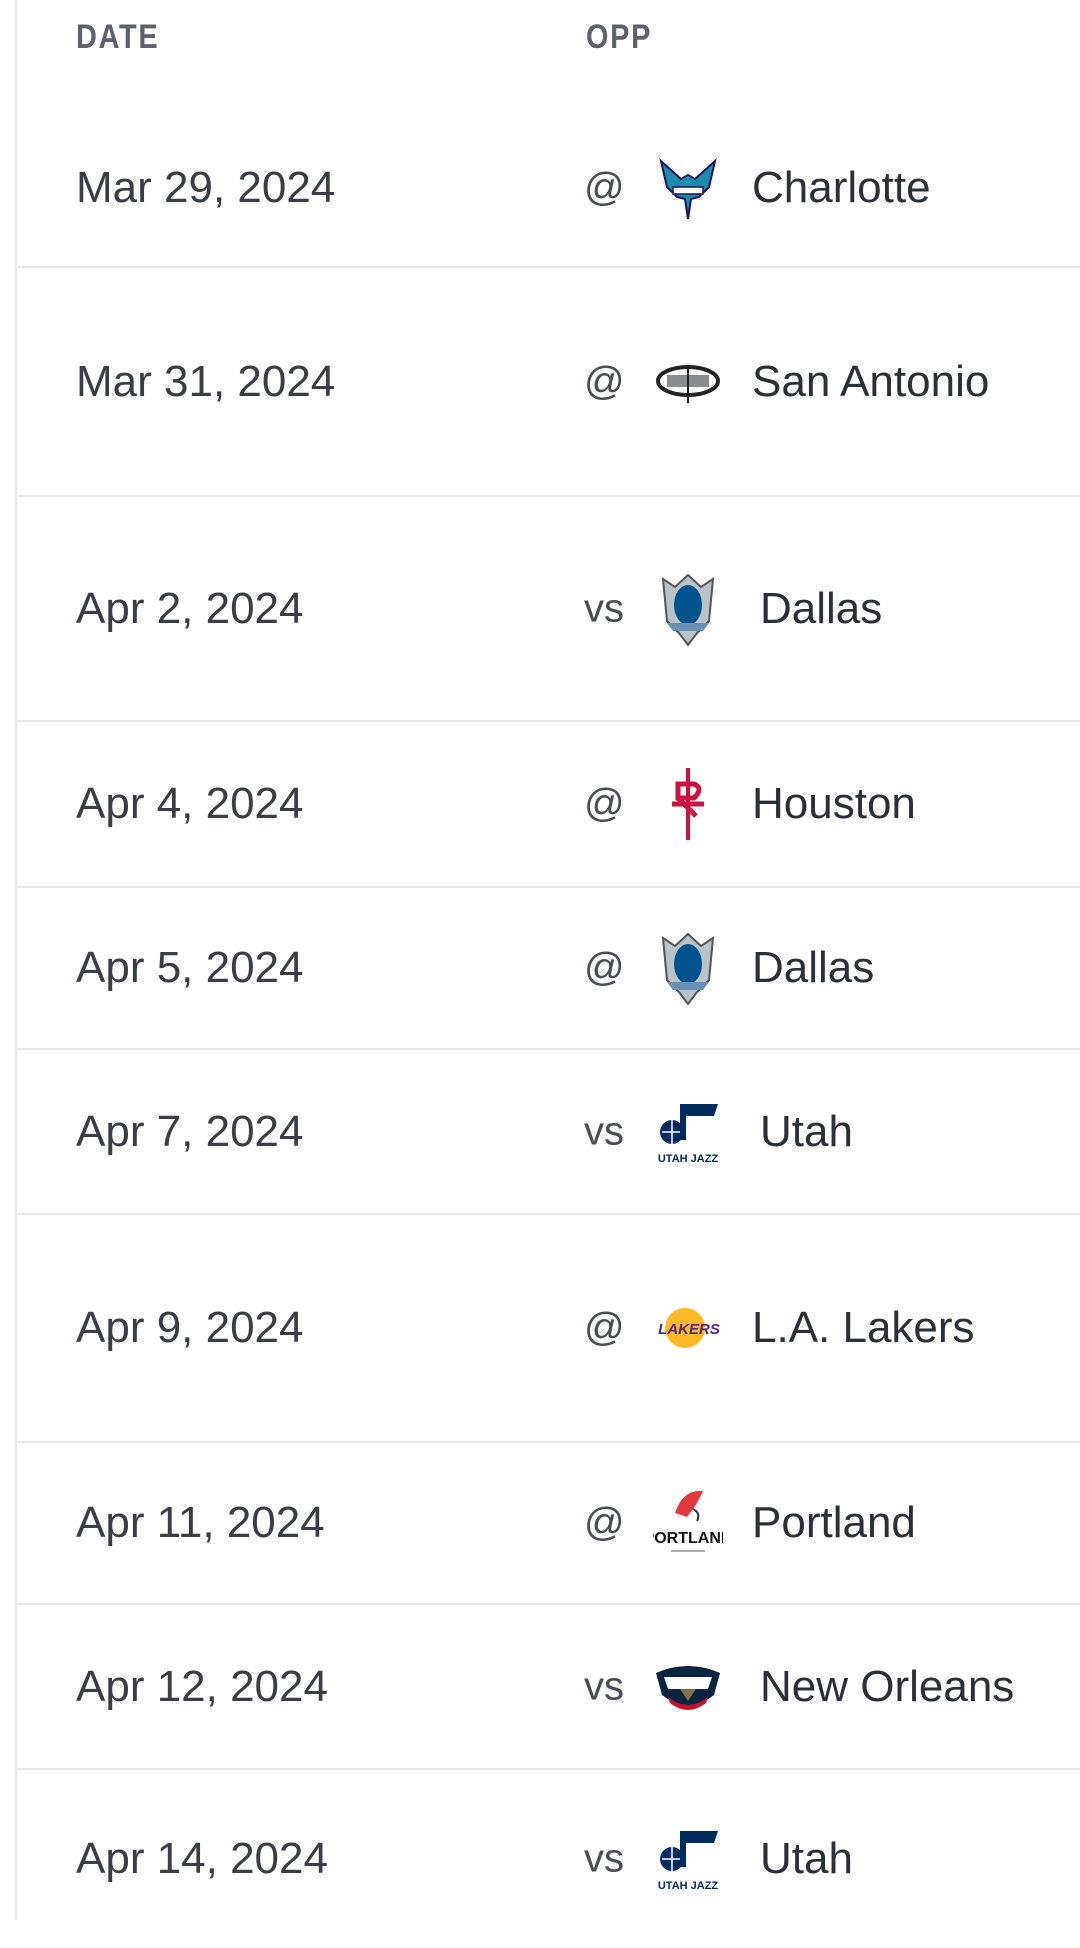 The image size is (1080, 1948). I want to click on game-date: Apr 12, 2024, so click(202, 1686).